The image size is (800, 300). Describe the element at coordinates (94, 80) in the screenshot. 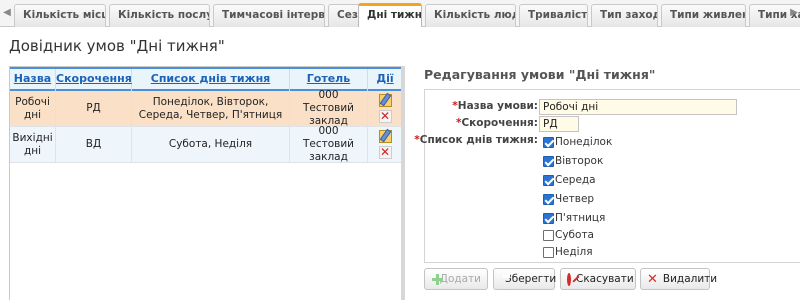

I see `column-header-abbr: Скорочення` at that location.